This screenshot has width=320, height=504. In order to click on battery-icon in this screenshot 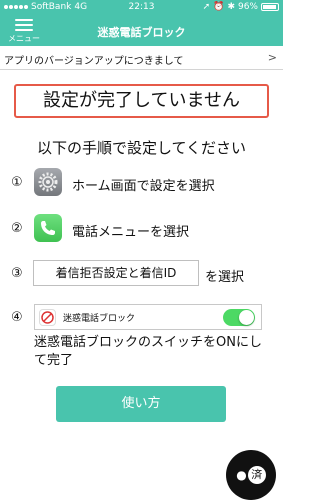, I will do `click(270, 7)`.